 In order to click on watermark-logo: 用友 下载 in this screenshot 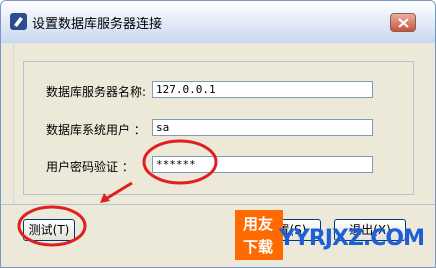, I will do `click(259, 235)`.